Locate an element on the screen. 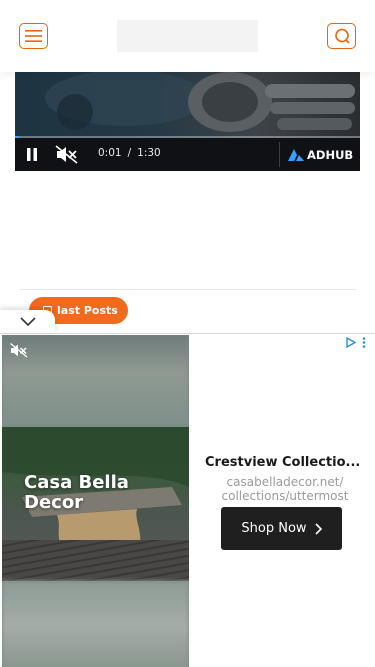  ad-brand-line2: Decor is located at coordinates (54, 502).